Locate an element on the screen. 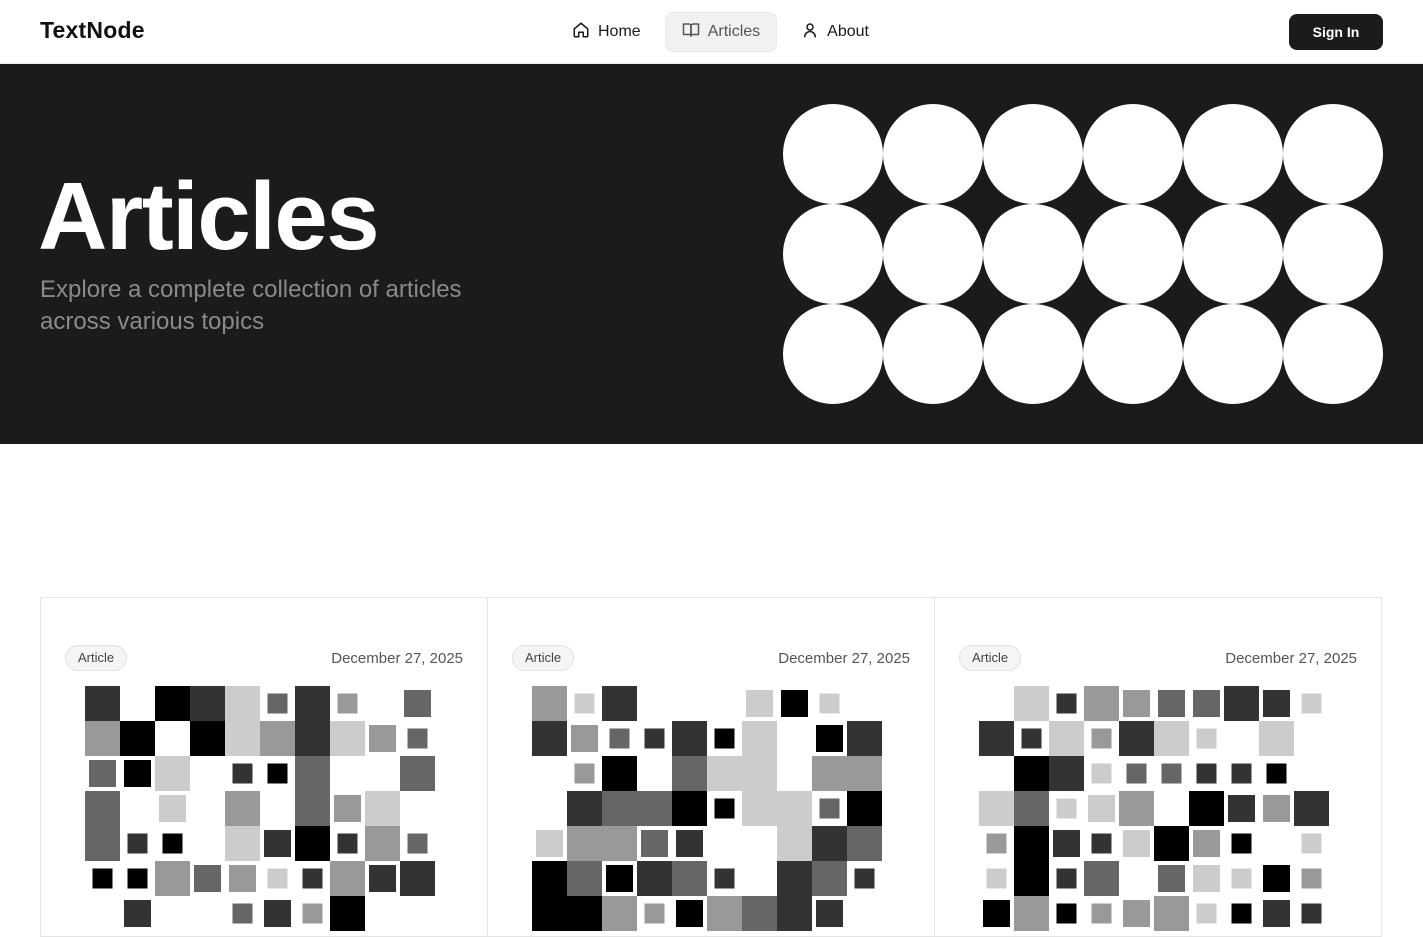 The height and width of the screenshot is (937, 1423). user-icon is located at coordinates (810, 32).